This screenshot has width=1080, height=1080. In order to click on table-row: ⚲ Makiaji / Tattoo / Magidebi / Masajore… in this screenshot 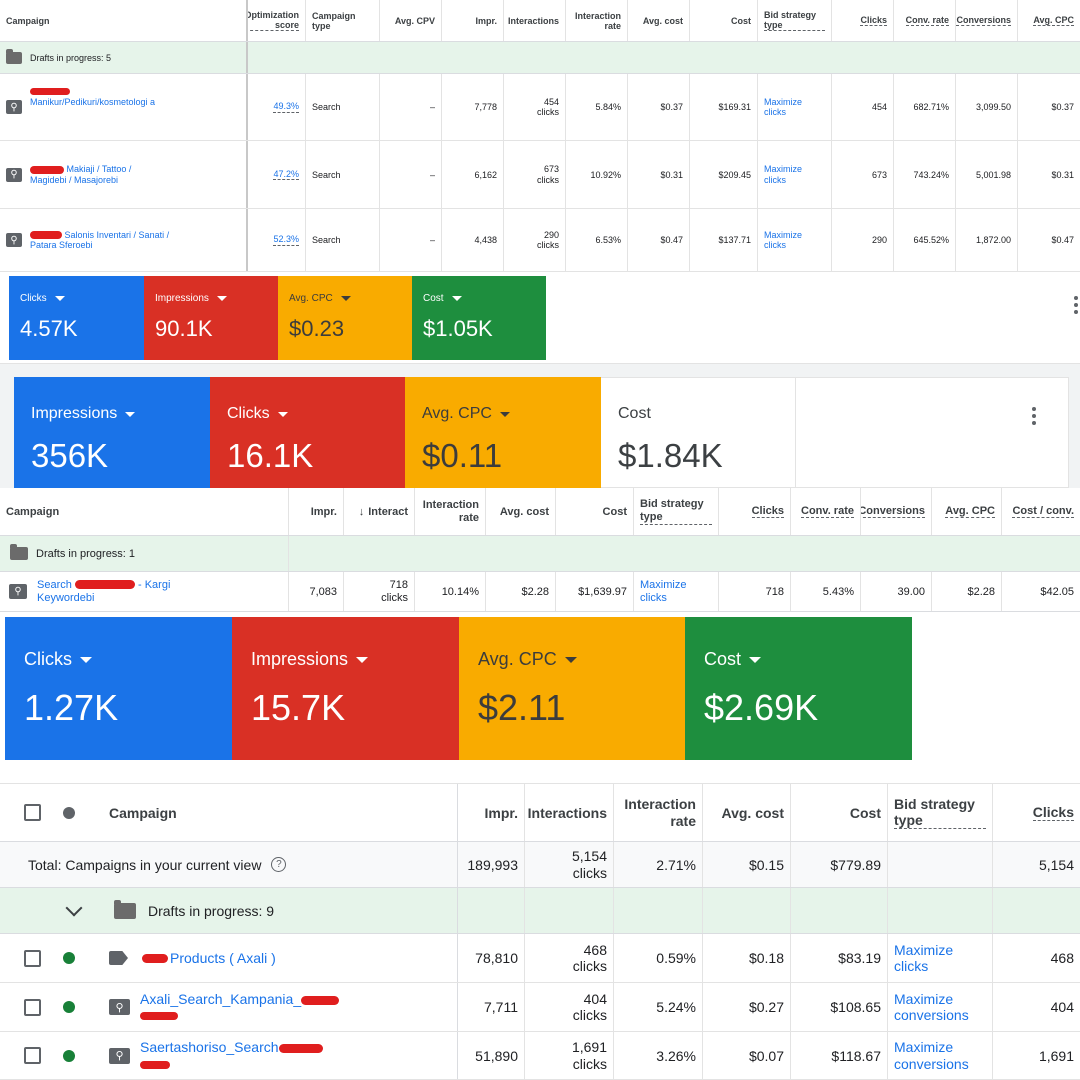, I will do `click(540, 175)`.